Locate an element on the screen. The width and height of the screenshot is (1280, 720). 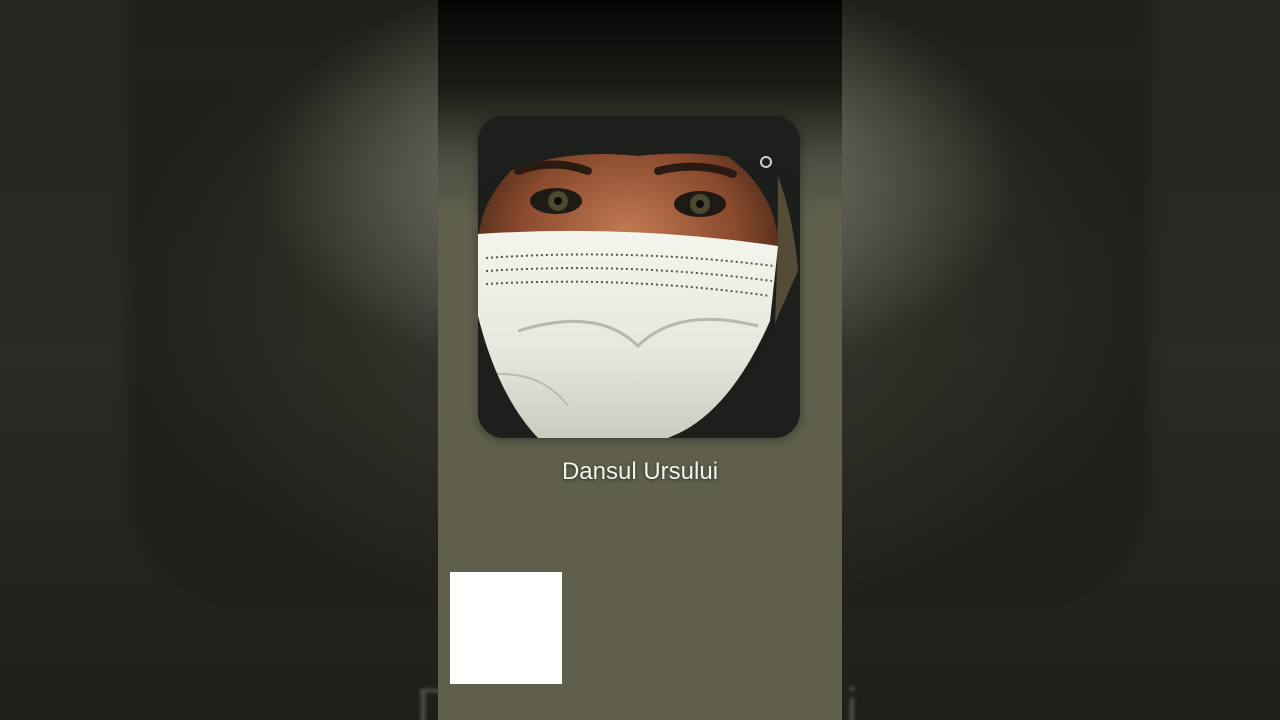
masked-face-image is located at coordinates (639, 277).